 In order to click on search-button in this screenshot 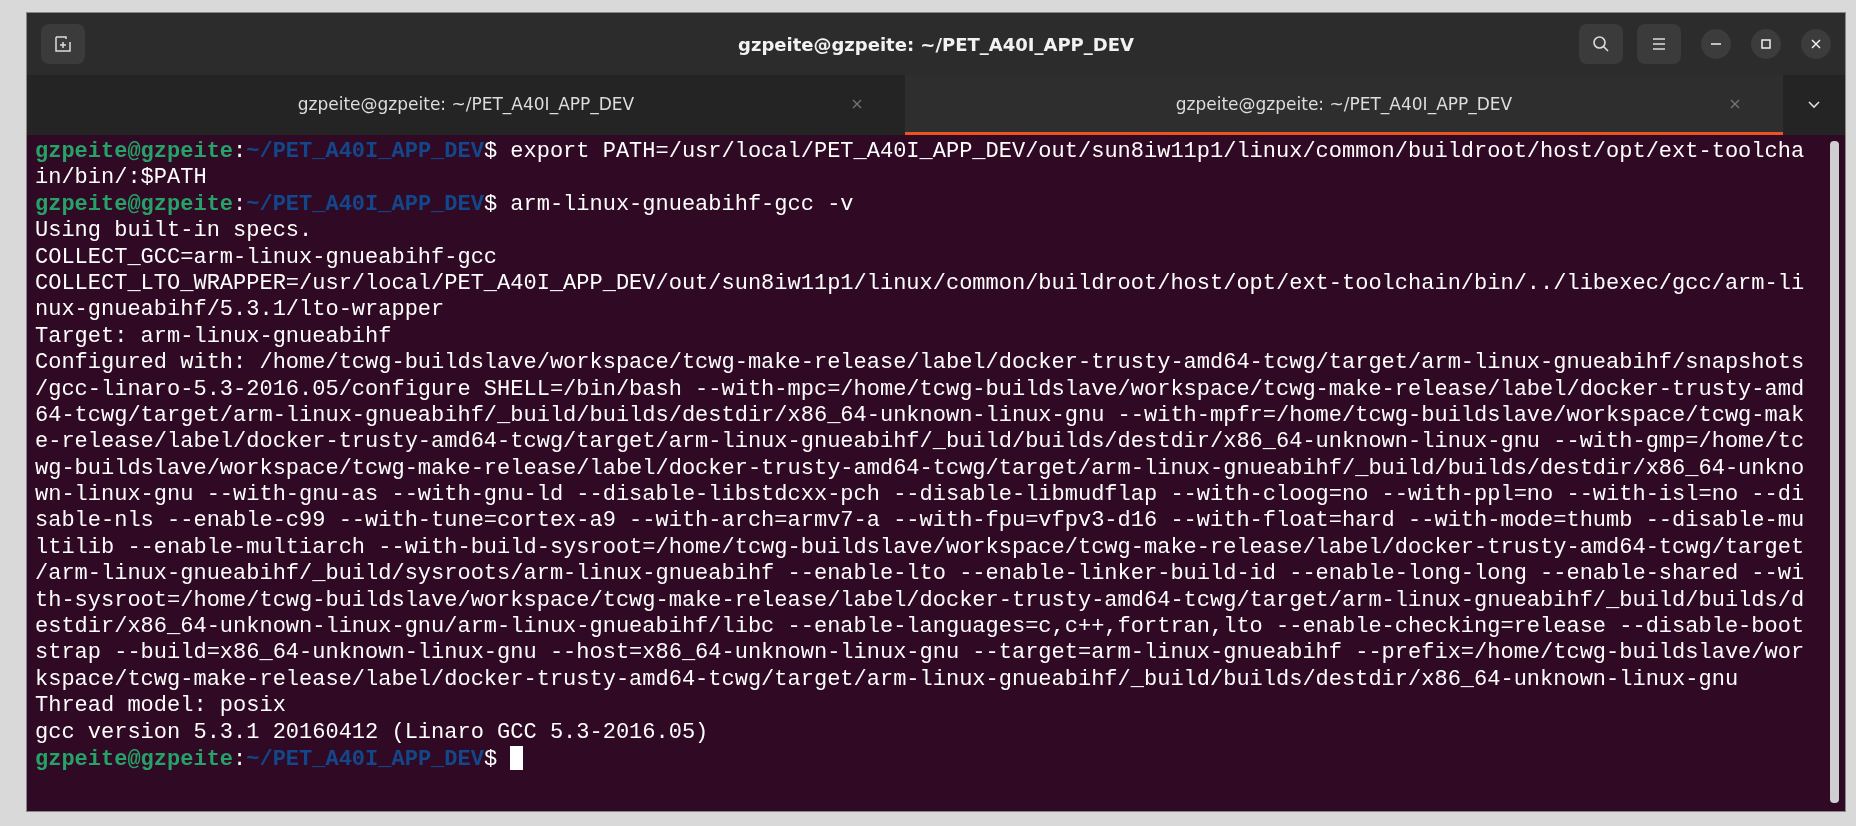, I will do `click(1601, 44)`.